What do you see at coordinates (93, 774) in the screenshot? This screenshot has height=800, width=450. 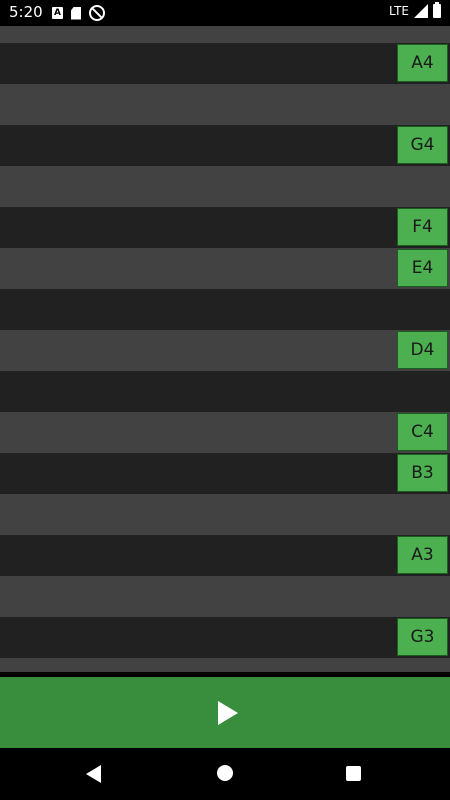 I see `back-icon` at bounding box center [93, 774].